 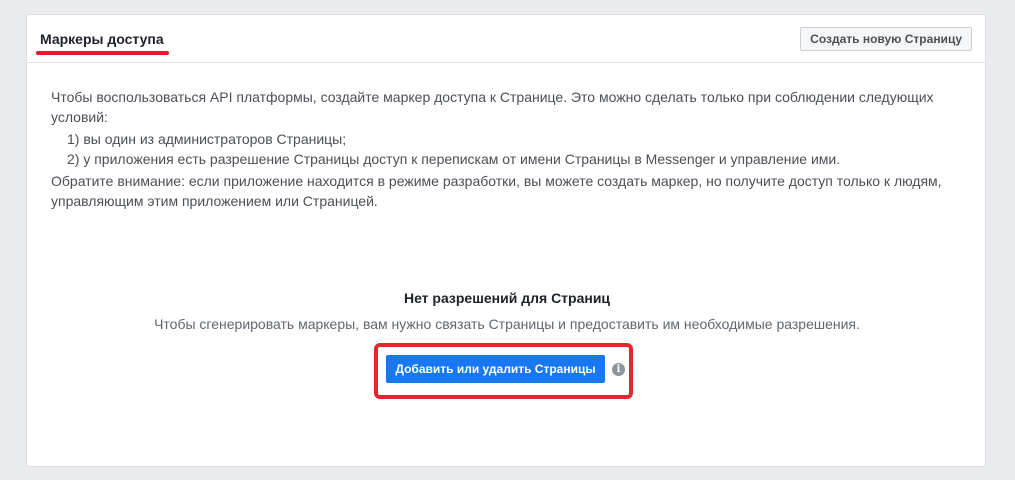 What do you see at coordinates (102, 39) in the screenshot?
I see `page-title: Маркеры доступа` at bounding box center [102, 39].